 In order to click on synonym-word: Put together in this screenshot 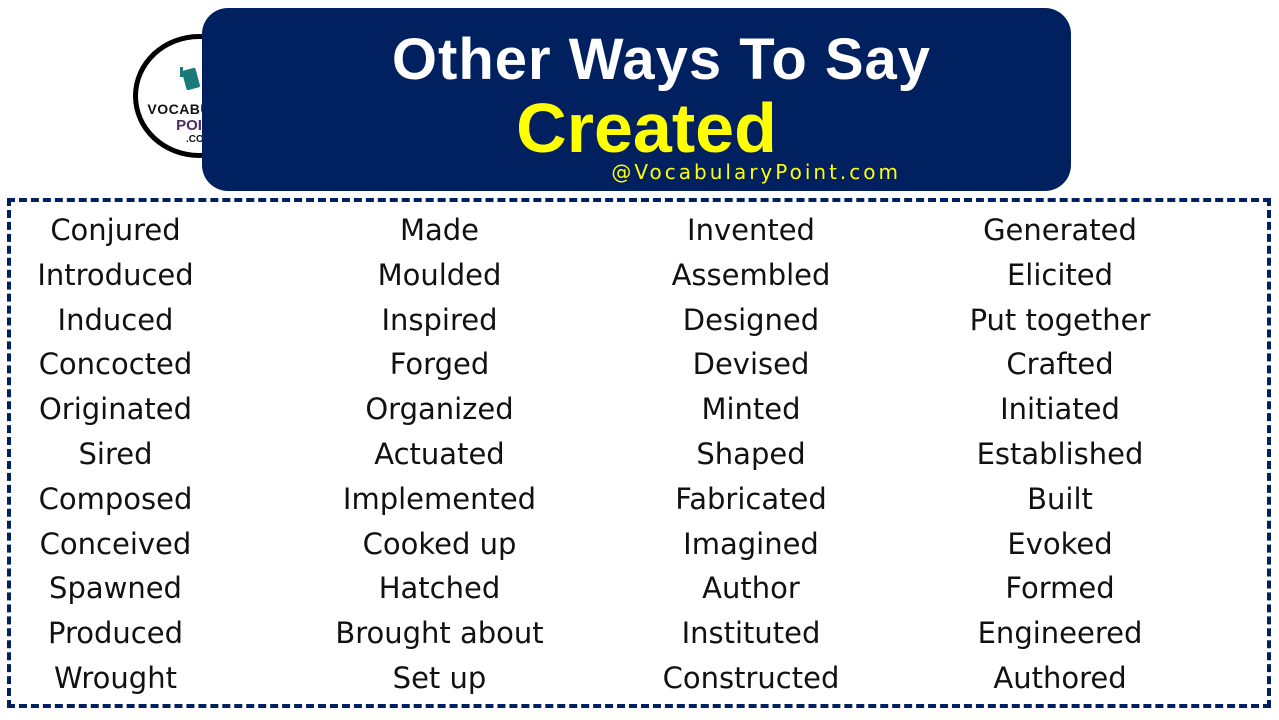, I will do `click(1060, 319)`.